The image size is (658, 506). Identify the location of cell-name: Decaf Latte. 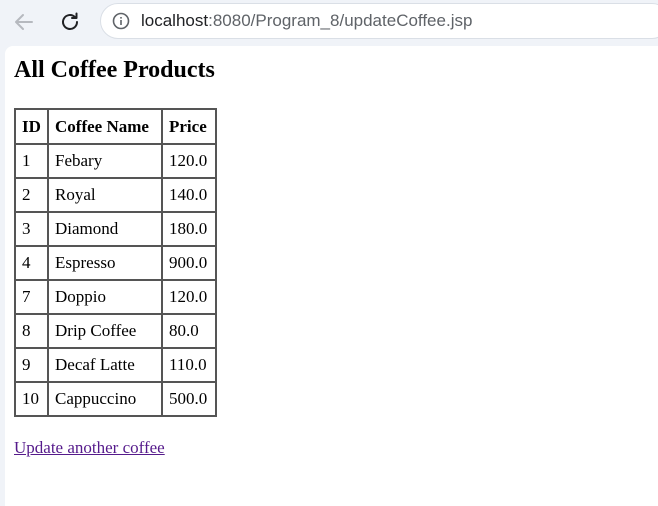
(105, 365).